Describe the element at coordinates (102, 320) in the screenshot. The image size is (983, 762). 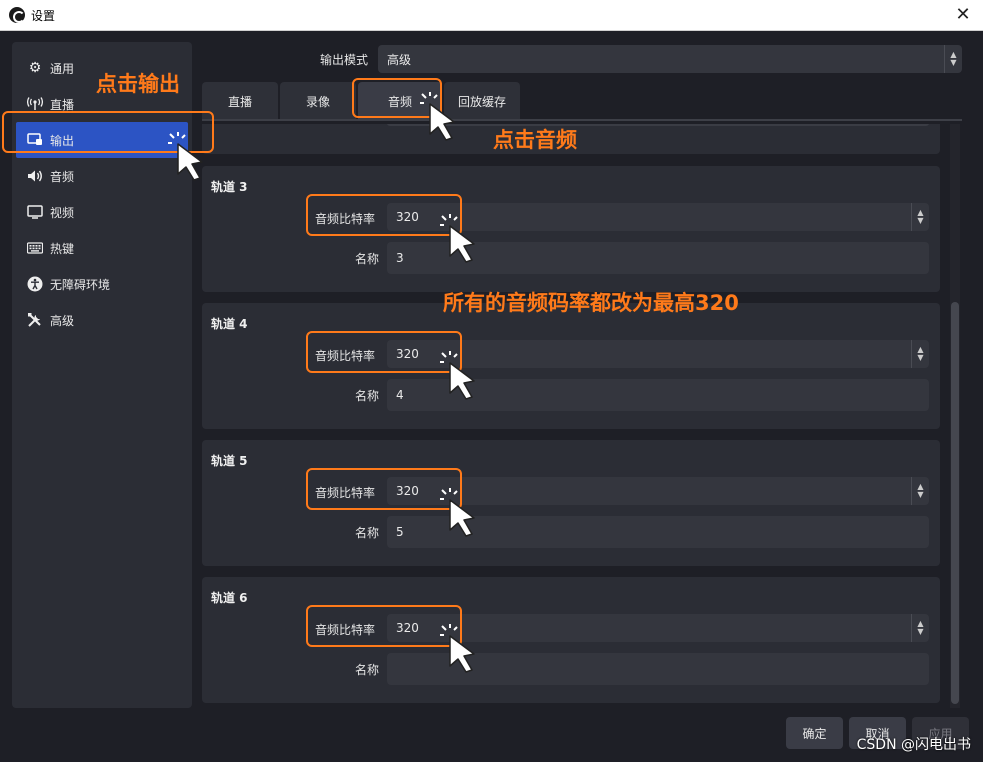
I see `sidebar-item-advanced: 高级` at that location.